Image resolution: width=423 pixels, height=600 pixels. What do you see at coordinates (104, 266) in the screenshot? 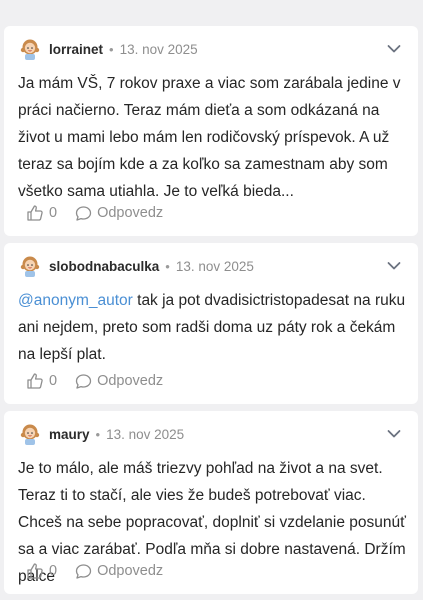
I see `comment-username: slobodnabaculka` at bounding box center [104, 266].